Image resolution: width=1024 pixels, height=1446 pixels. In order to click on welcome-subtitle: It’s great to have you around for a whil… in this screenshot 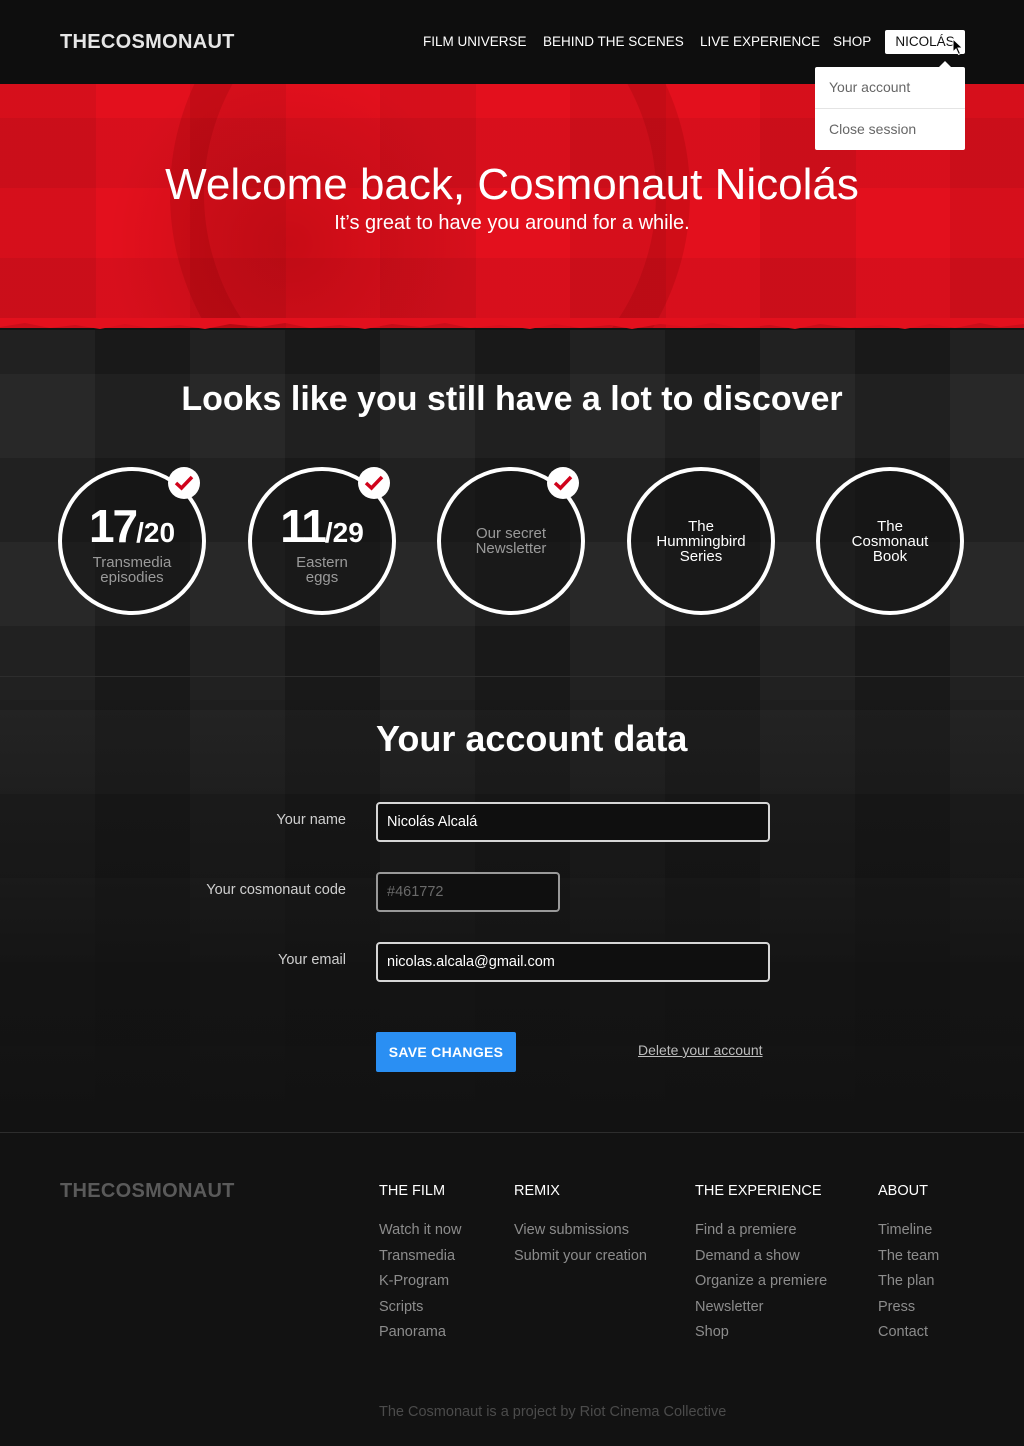, I will do `click(512, 223)`.